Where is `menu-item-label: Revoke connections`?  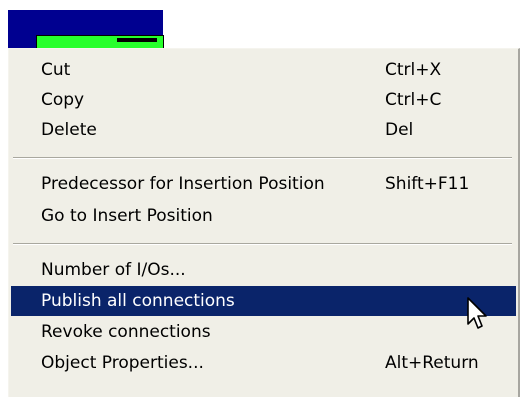 menu-item-label: Revoke connections is located at coordinates (126, 332).